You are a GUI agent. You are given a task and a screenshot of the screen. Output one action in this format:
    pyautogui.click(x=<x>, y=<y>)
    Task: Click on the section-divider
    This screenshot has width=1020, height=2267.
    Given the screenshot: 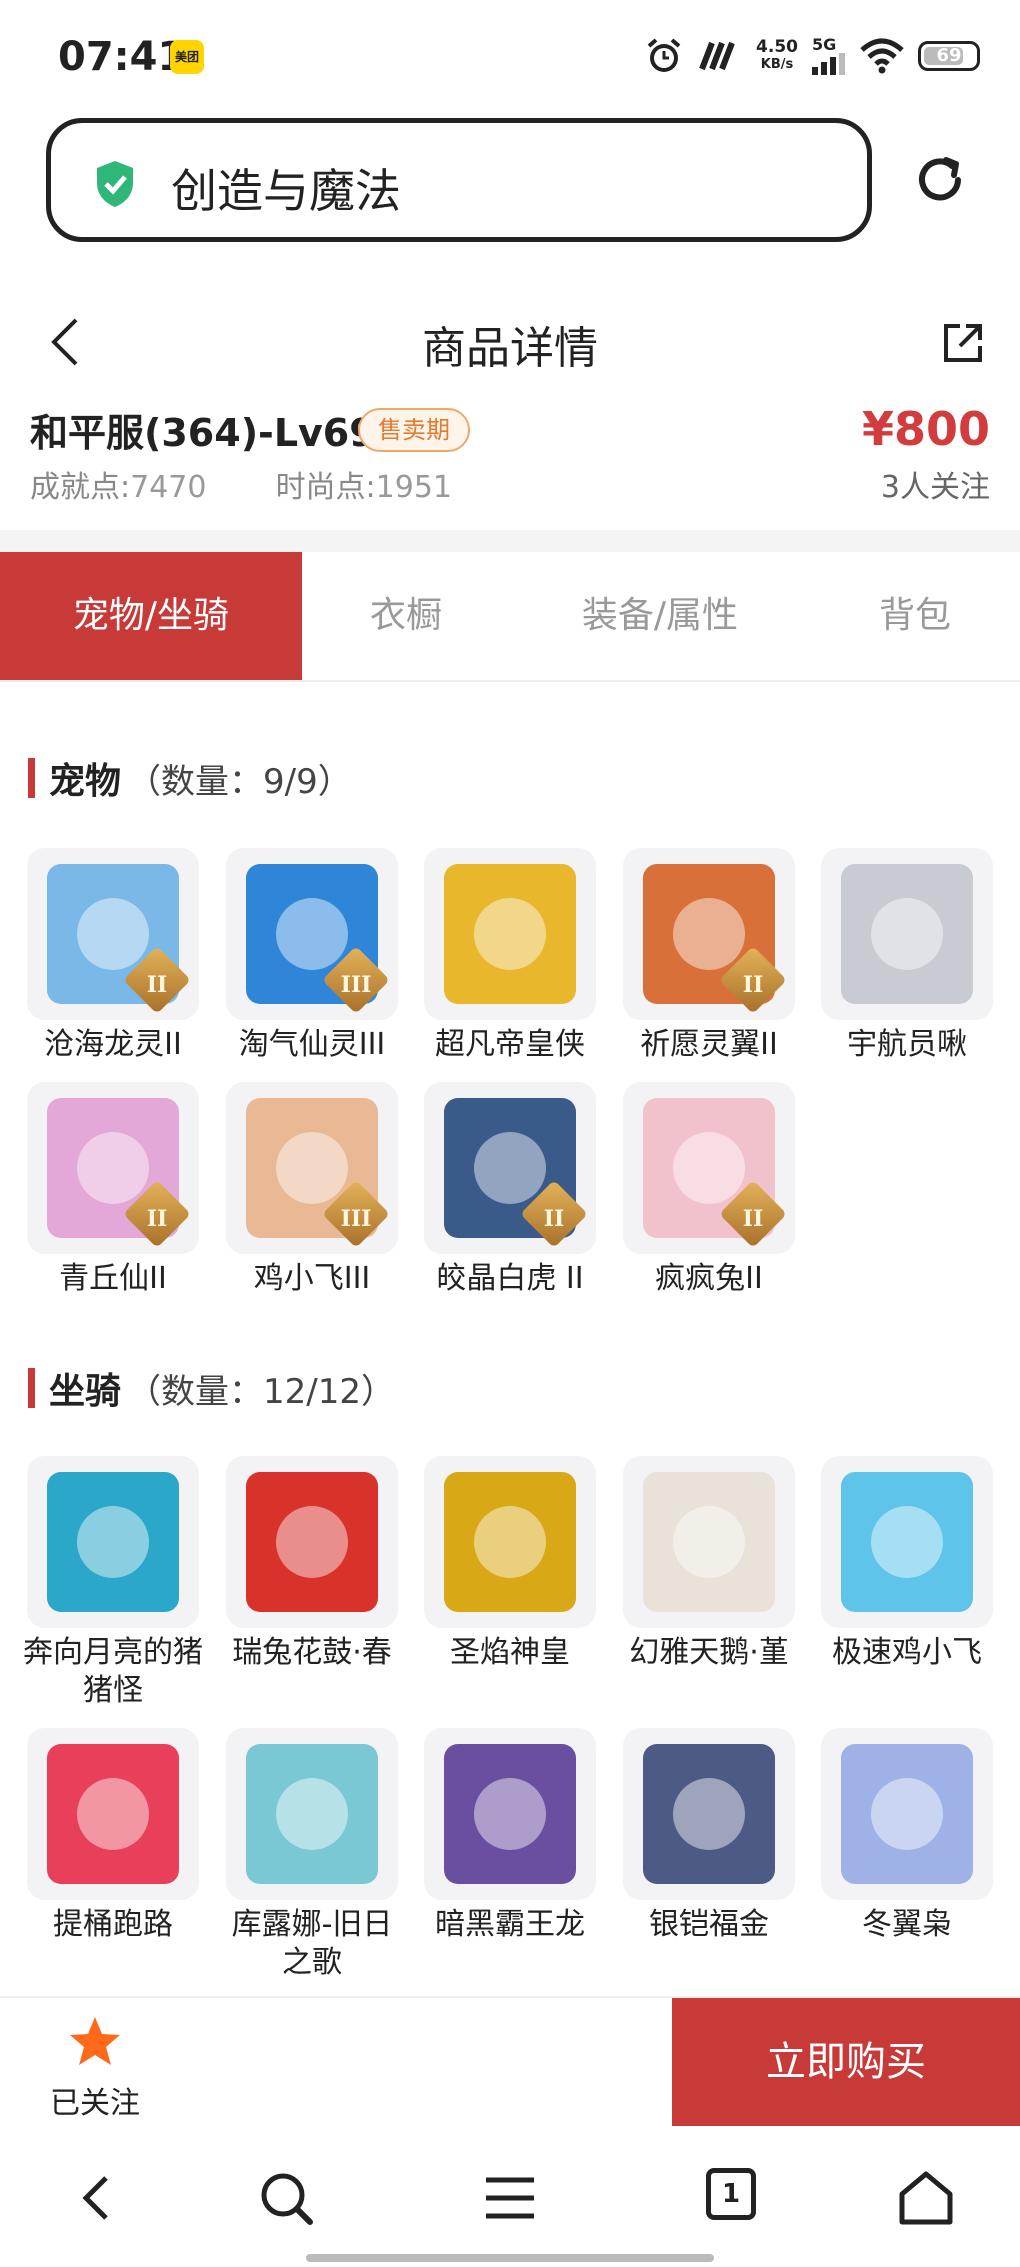 What is the action you would take?
    pyautogui.click(x=510, y=541)
    